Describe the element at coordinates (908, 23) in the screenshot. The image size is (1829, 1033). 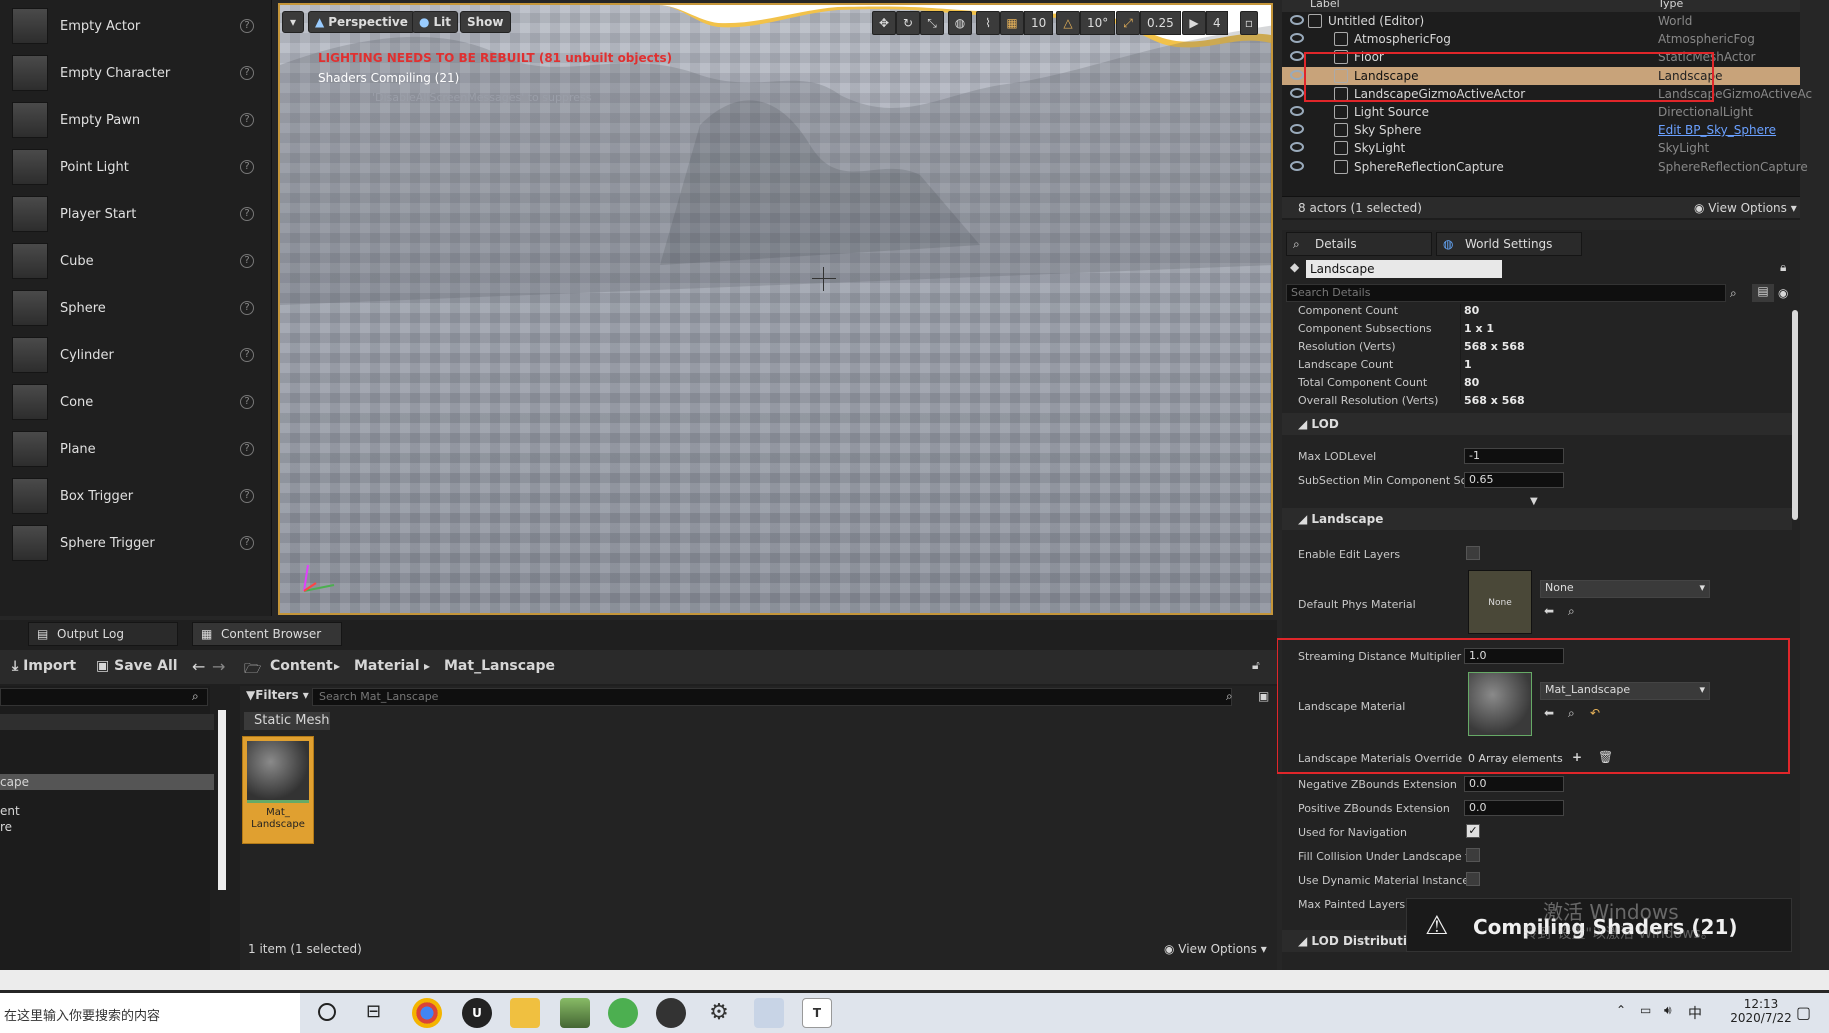
I see `rotate-tool-icon: ↻` at that location.